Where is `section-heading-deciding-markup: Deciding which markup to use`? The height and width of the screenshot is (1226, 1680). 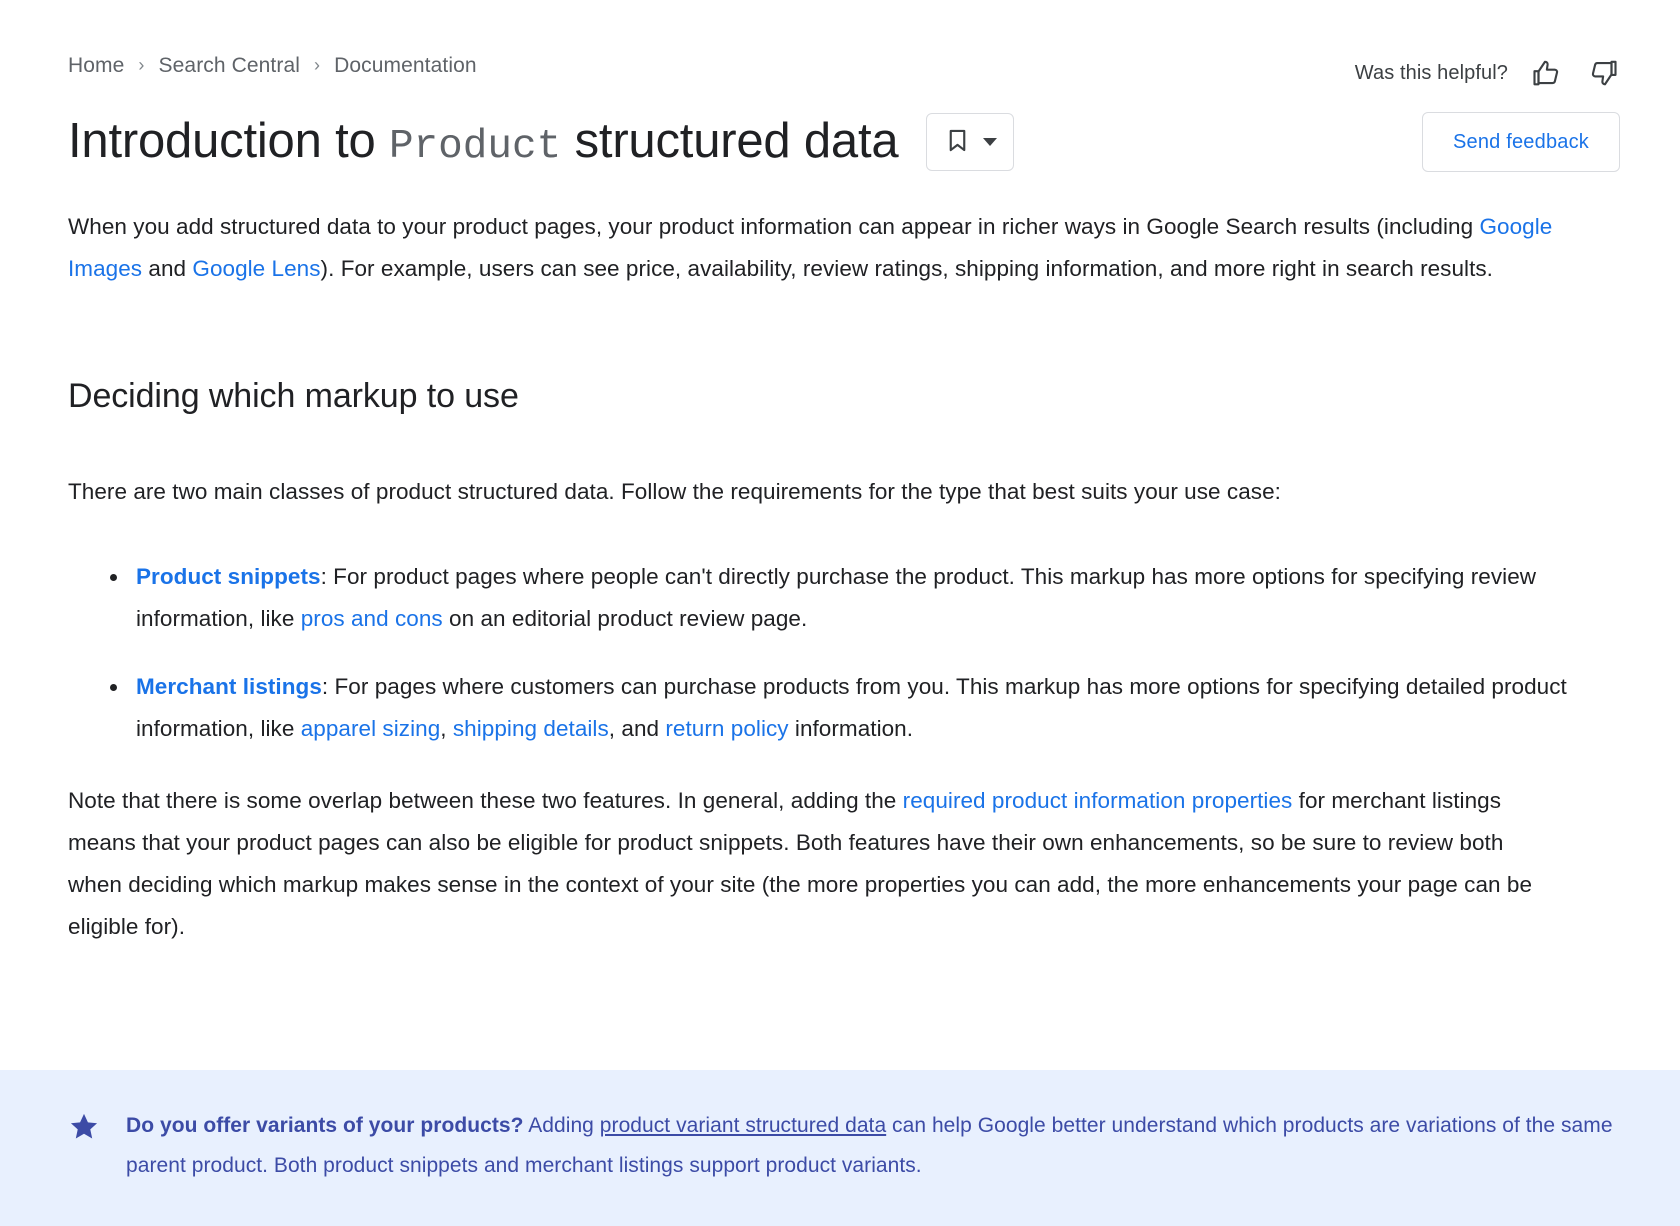 section-heading-deciding-markup: Deciding which markup to use is located at coordinates (293, 396).